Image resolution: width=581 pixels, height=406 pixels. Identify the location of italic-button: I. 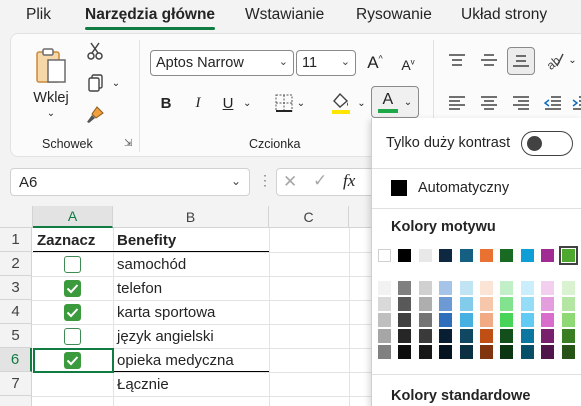
(198, 103).